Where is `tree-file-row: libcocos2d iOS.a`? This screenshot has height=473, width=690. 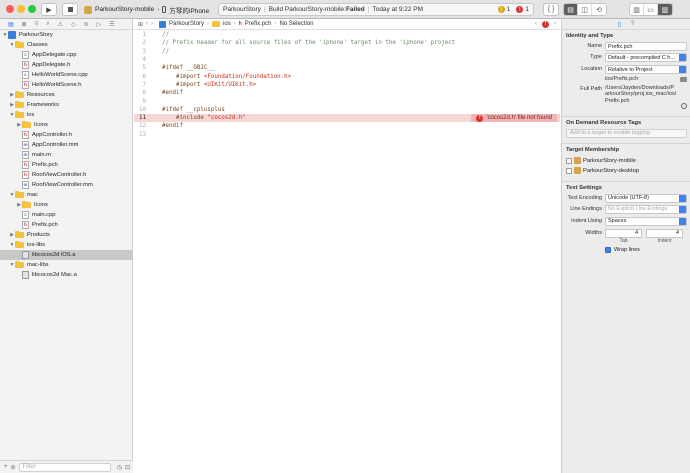 tree-file-row: libcocos2d iOS.a is located at coordinates (66, 255).